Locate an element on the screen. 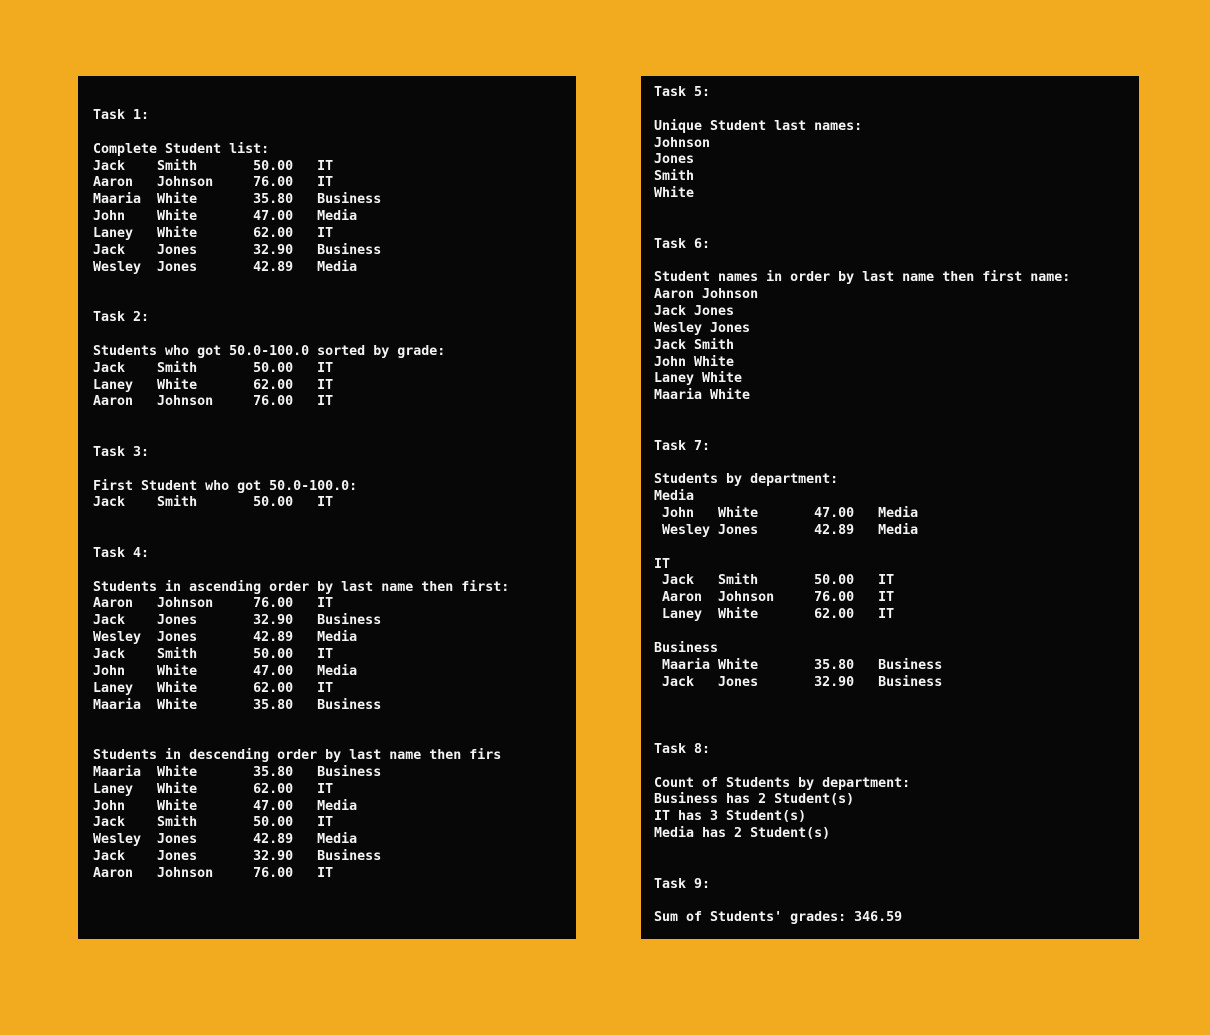  console-line: Jack Jones is located at coordinates (694, 311).